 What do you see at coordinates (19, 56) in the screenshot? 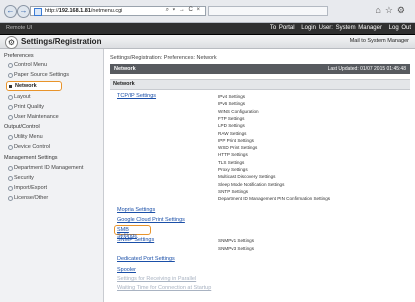
I see `sidebar-heading-preferences: Preferences` at bounding box center [19, 56].